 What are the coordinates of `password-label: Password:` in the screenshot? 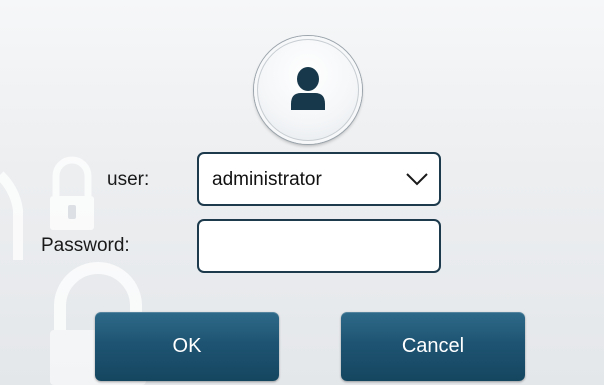 It's located at (85, 245).